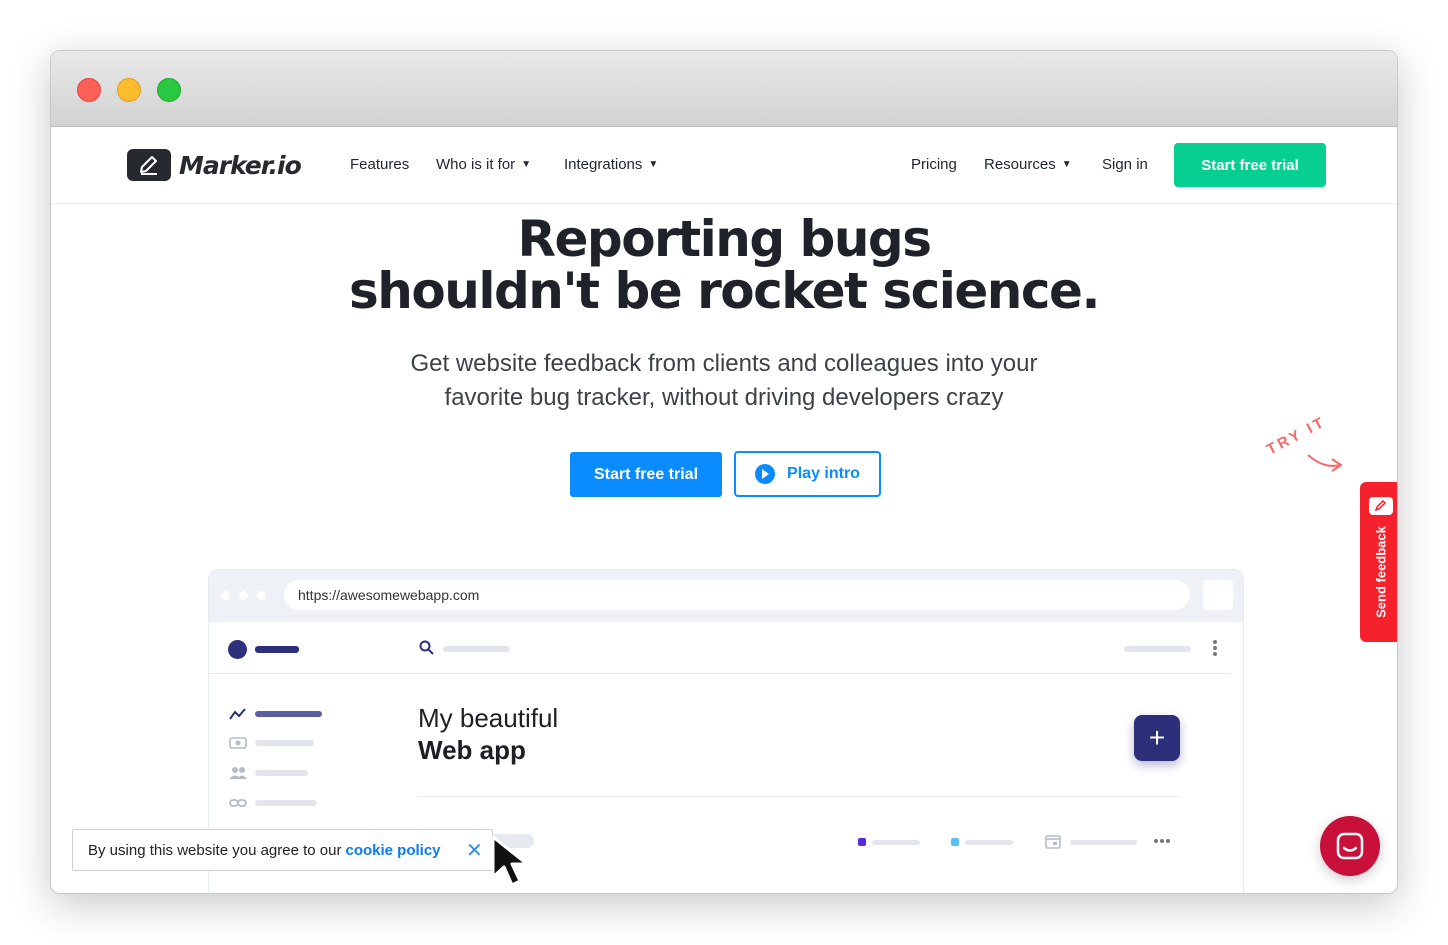 Image resolution: width=1448 pixels, height=945 pixels. I want to click on hero-title-line2: shouldn't be rocket science., so click(724, 291).